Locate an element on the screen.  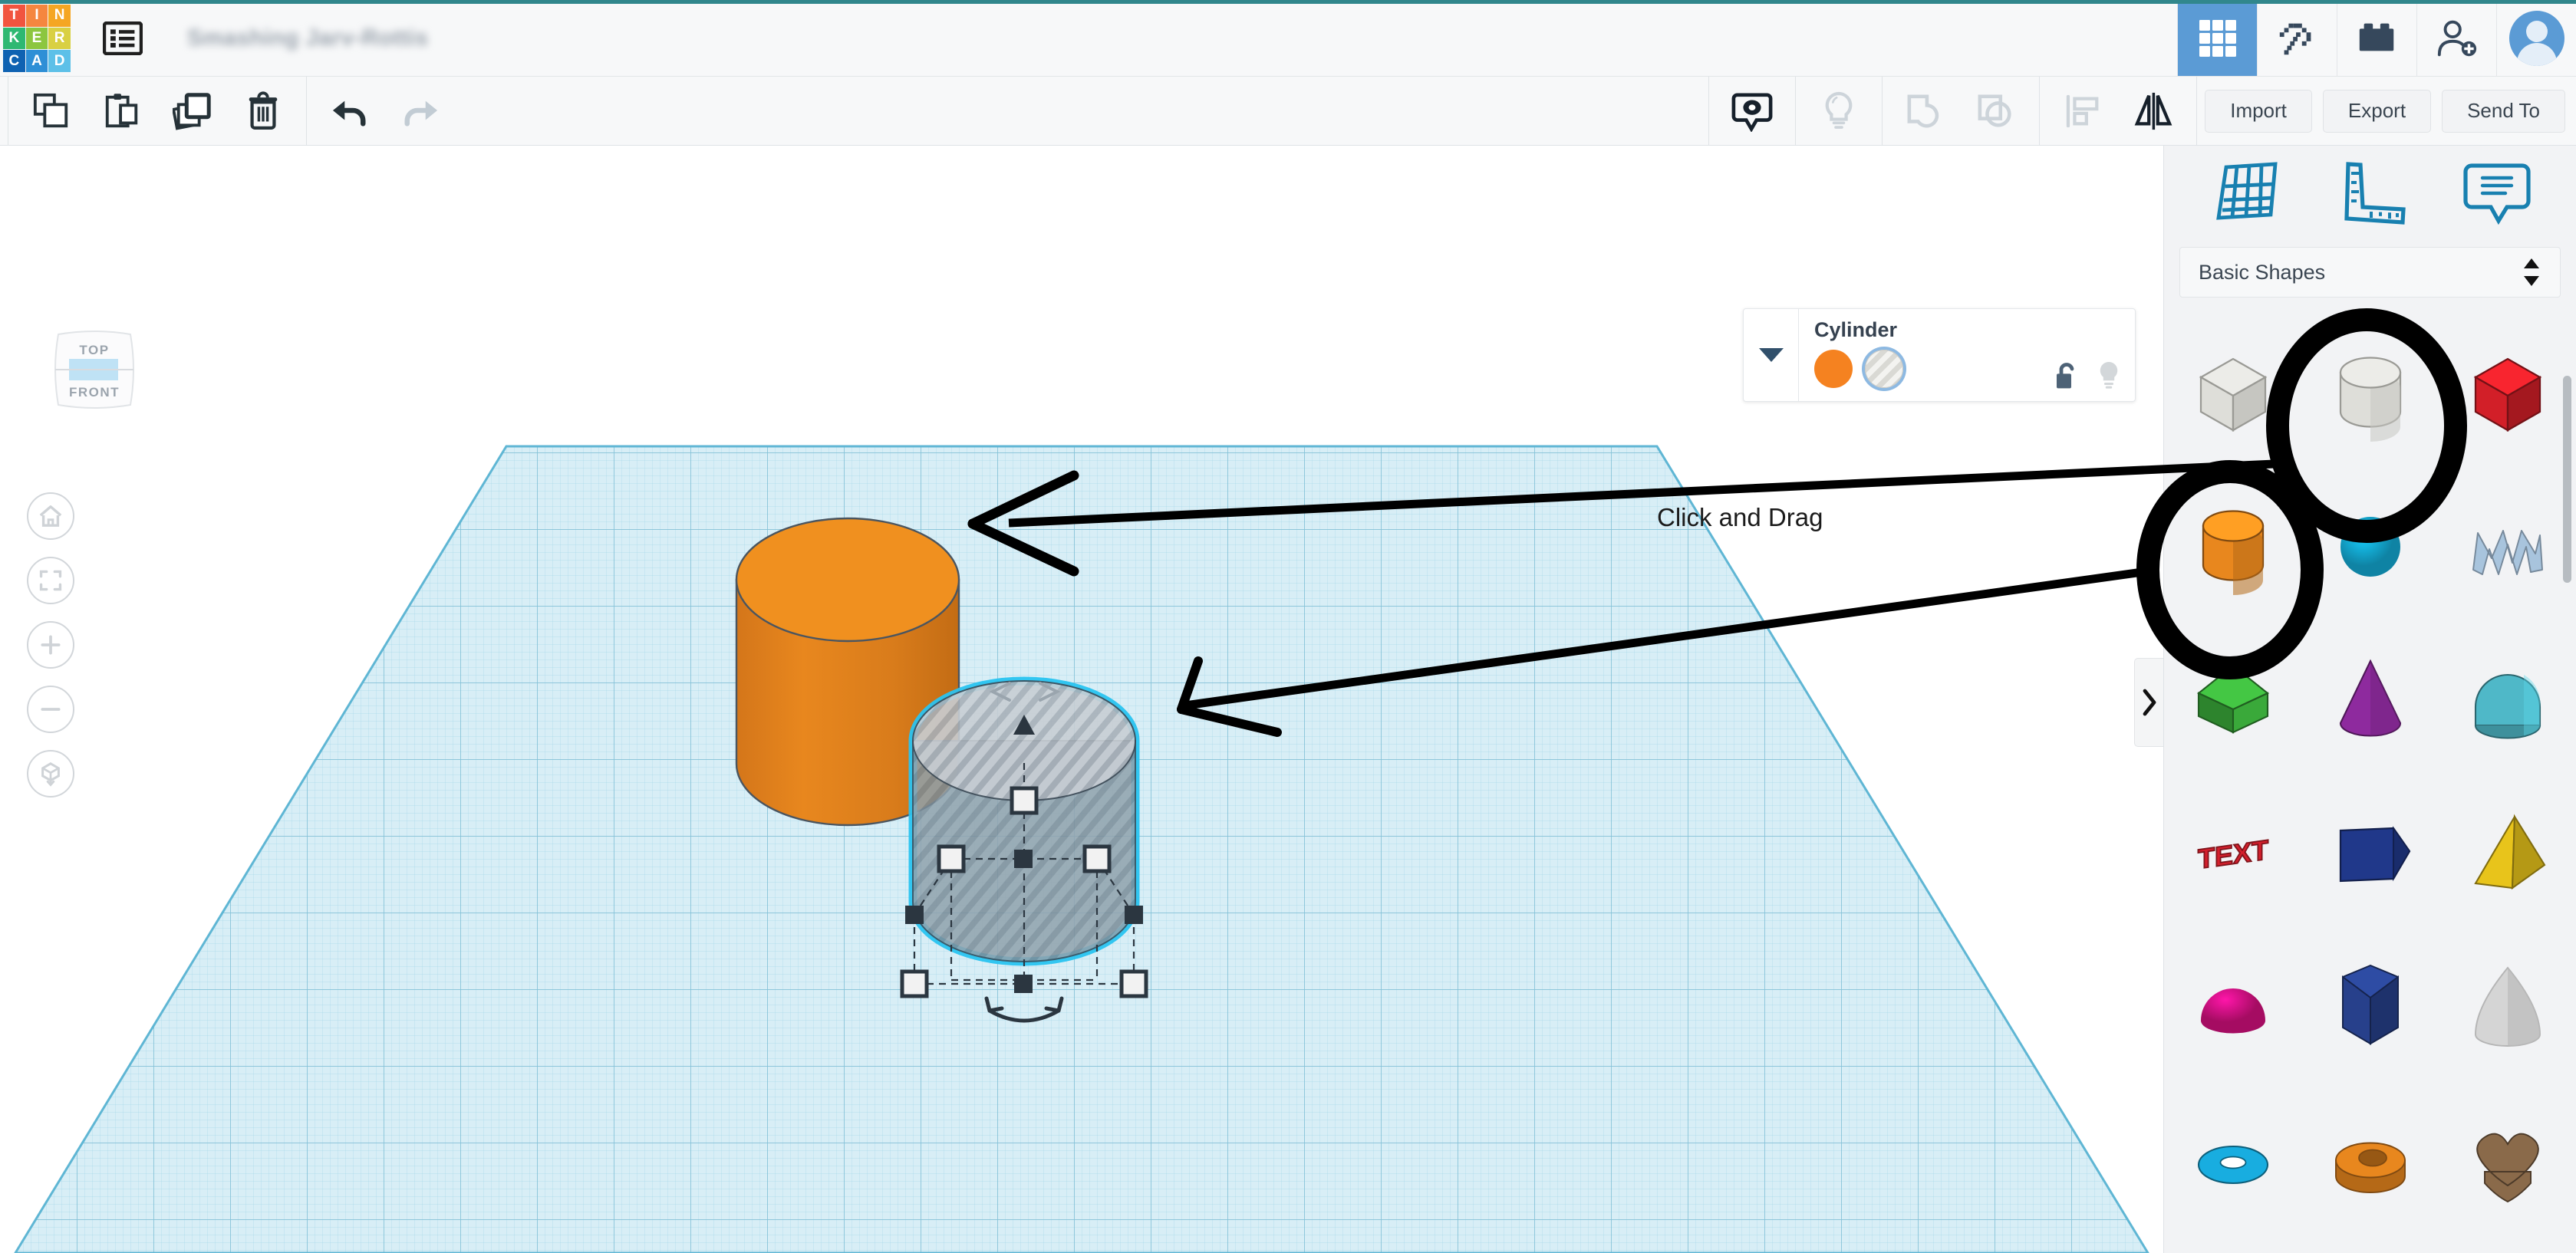
shape-hexagon-prism is located at coordinates (2370, 1004).